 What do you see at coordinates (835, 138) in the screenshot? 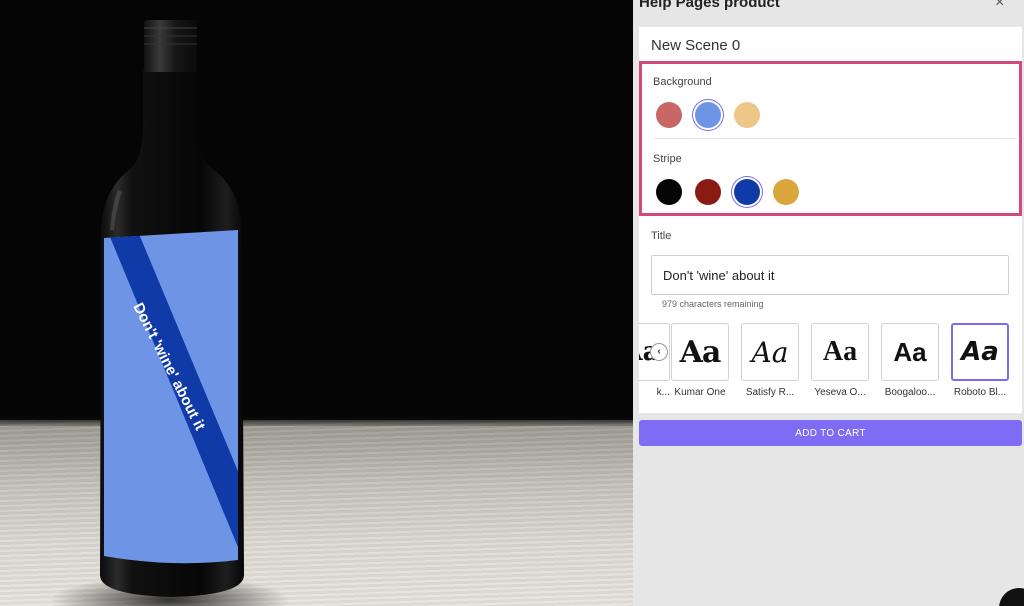
I see `section-divider` at bounding box center [835, 138].